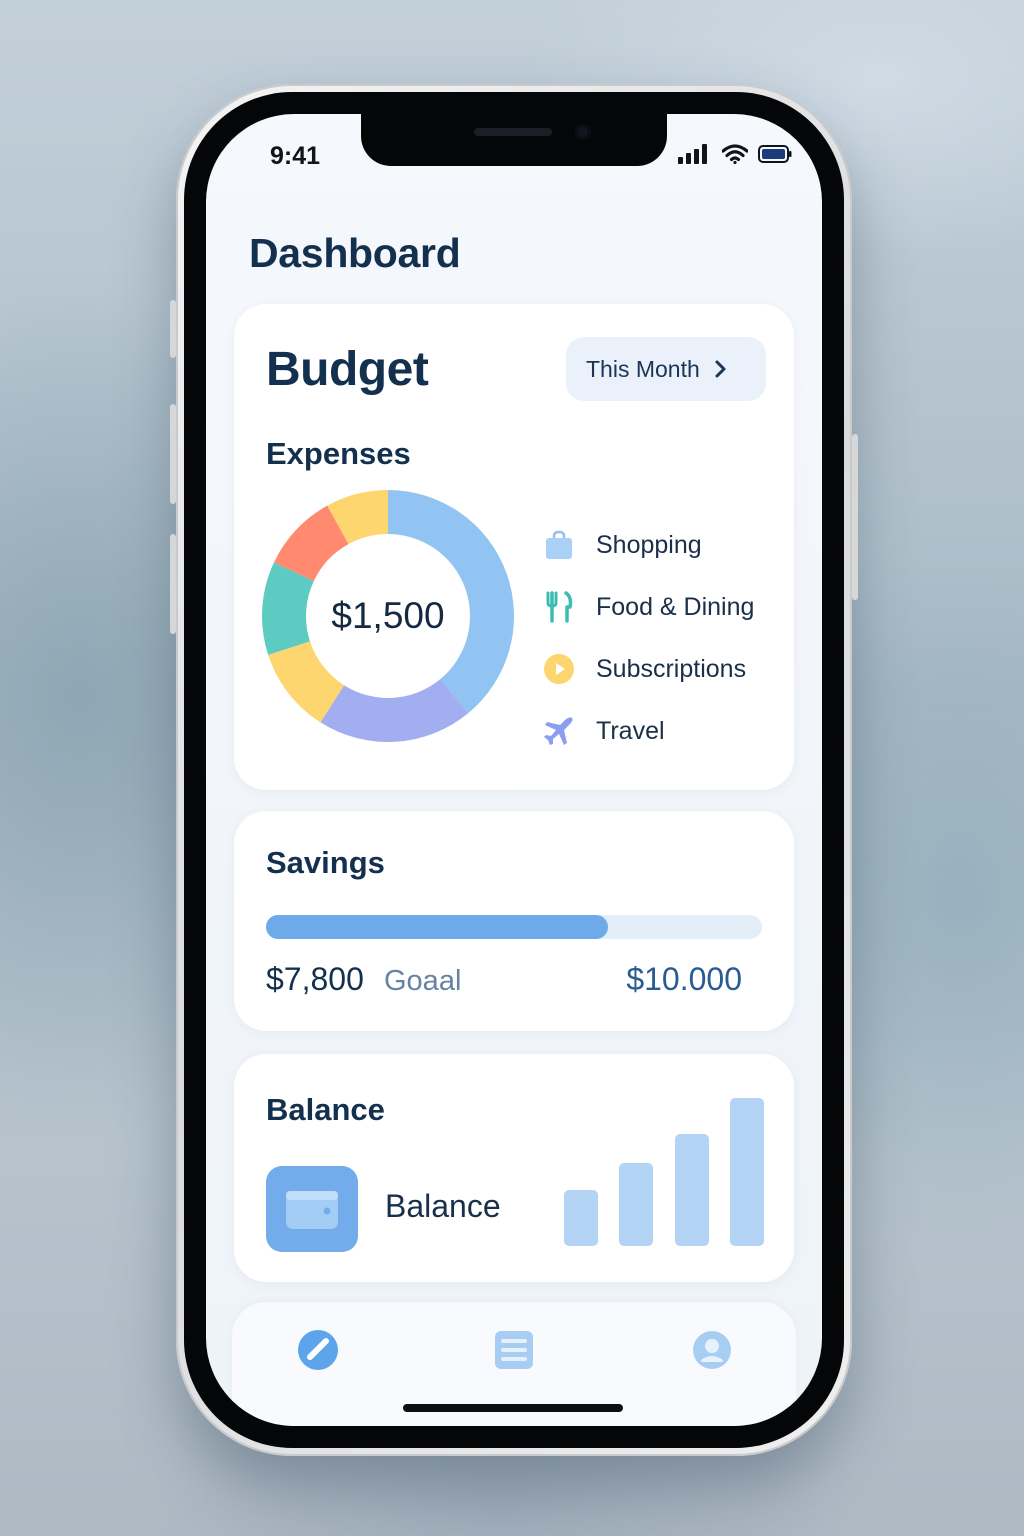  Describe the element at coordinates (443, 1206) in the screenshot. I see `balance-label: Balance` at that location.